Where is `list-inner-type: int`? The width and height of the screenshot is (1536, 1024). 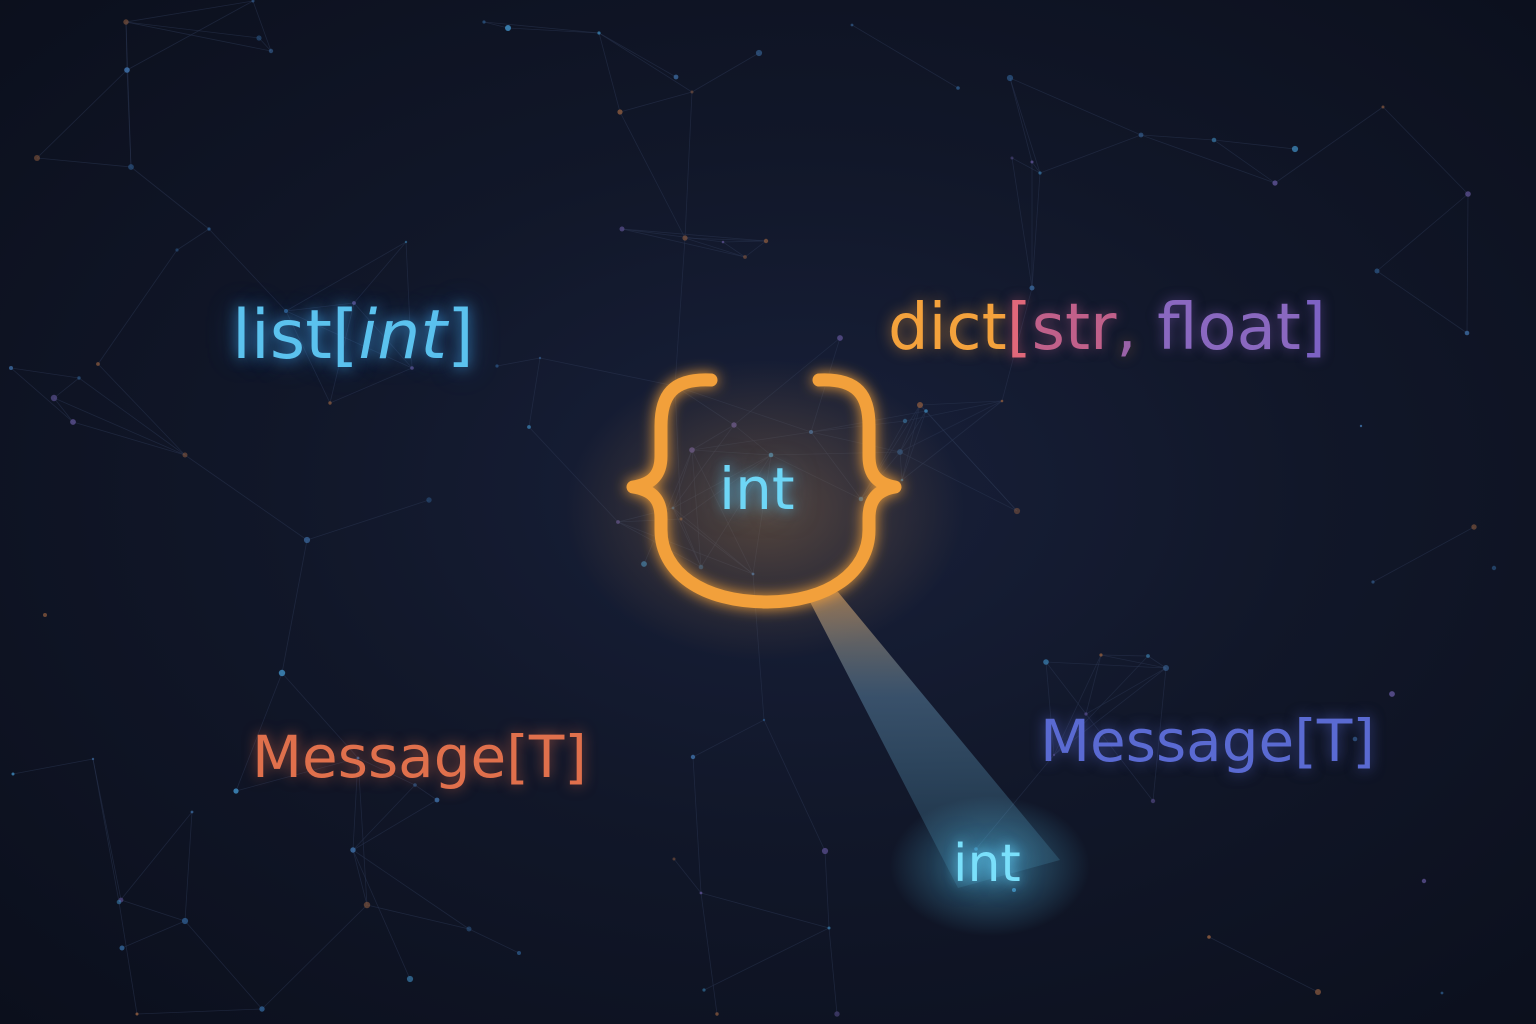 list-inner-type: int is located at coordinates (403, 335).